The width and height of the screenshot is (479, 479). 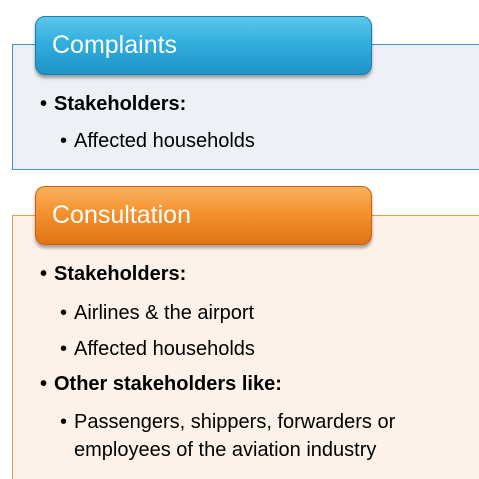 I want to click on consultation-bullet-stakeholders: • Stakeholders:, so click(x=113, y=274).